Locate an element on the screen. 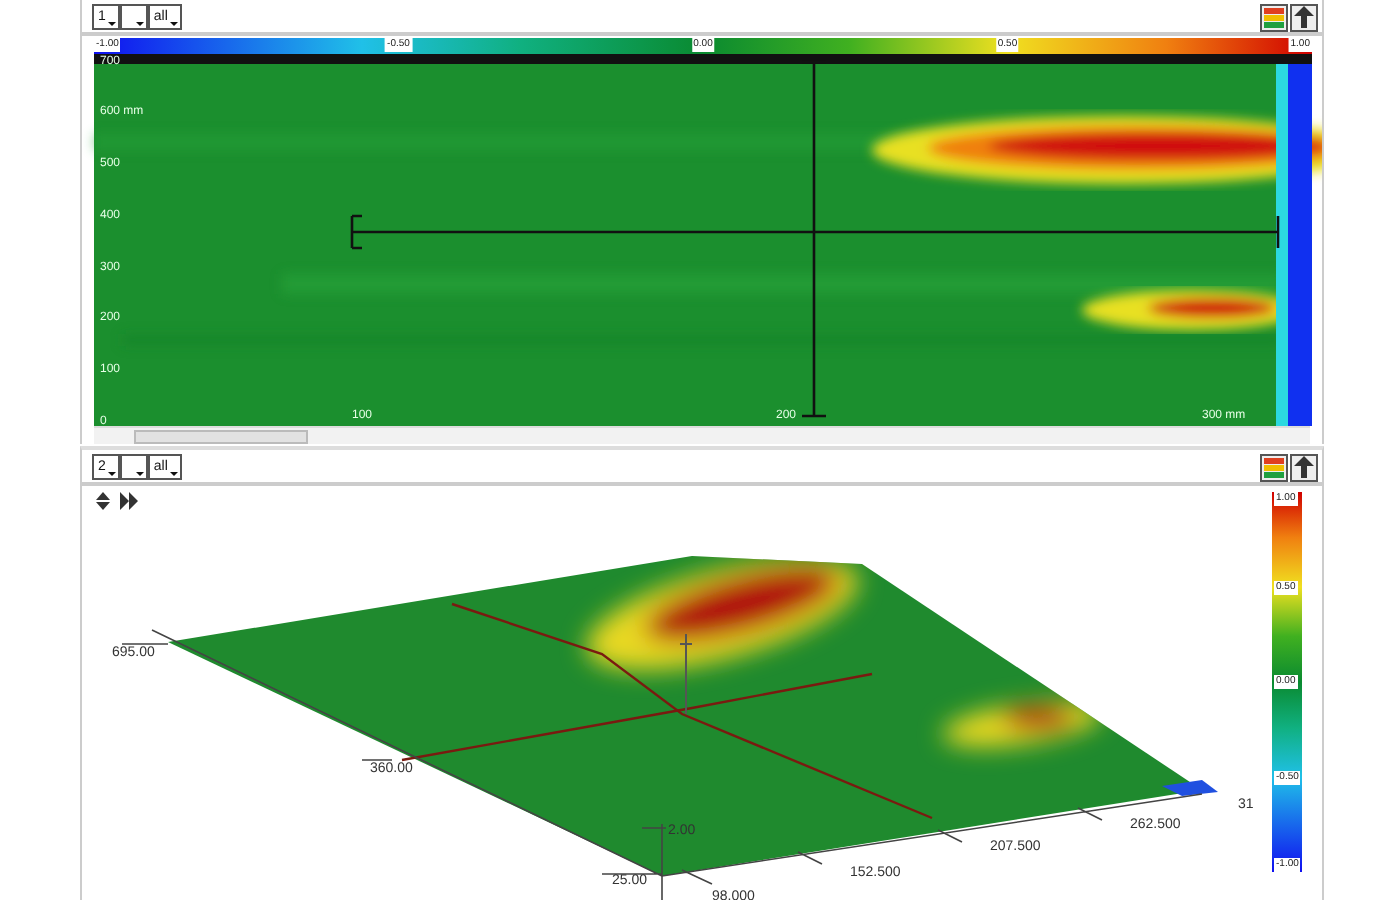  surface-dip is located at coordinates (1190, 788).